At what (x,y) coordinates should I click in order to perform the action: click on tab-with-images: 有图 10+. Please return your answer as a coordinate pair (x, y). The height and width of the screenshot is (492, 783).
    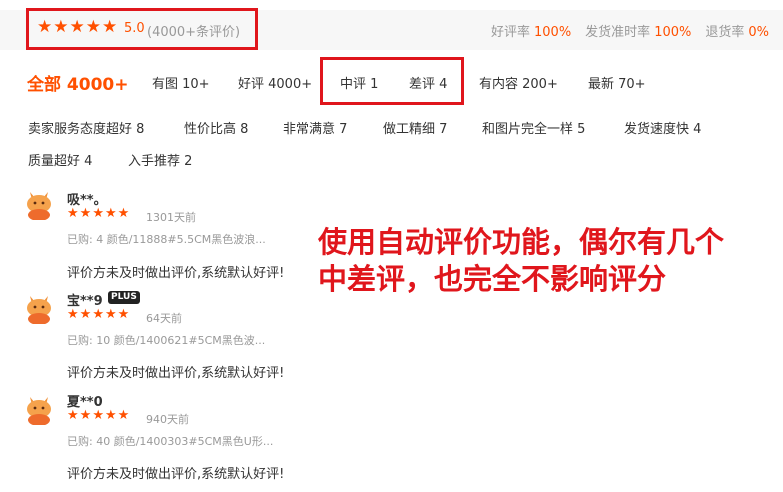
    Looking at the image, I should click on (181, 82).